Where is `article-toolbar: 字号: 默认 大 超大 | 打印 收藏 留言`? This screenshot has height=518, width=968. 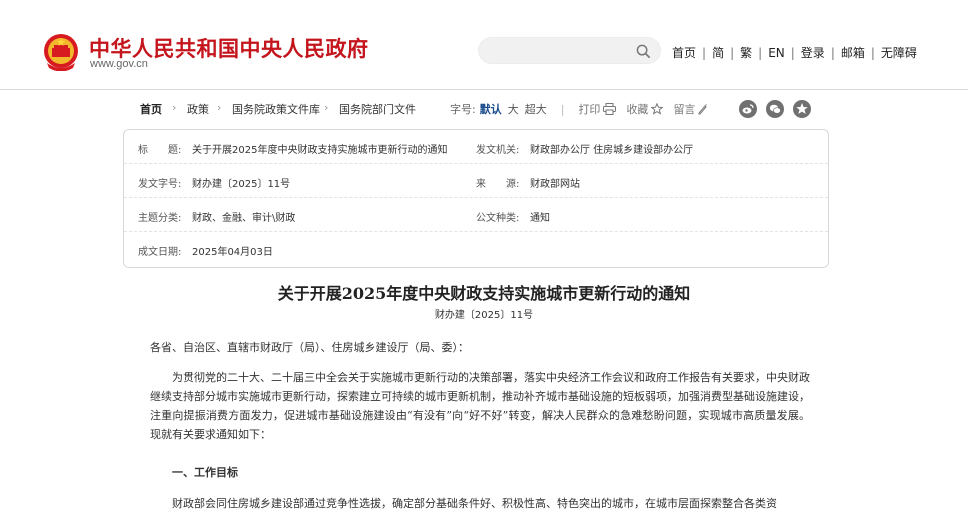
article-toolbar: 字号: 默认 大 超大 | 打印 收藏 留言 is located at coordinates (584, 109).